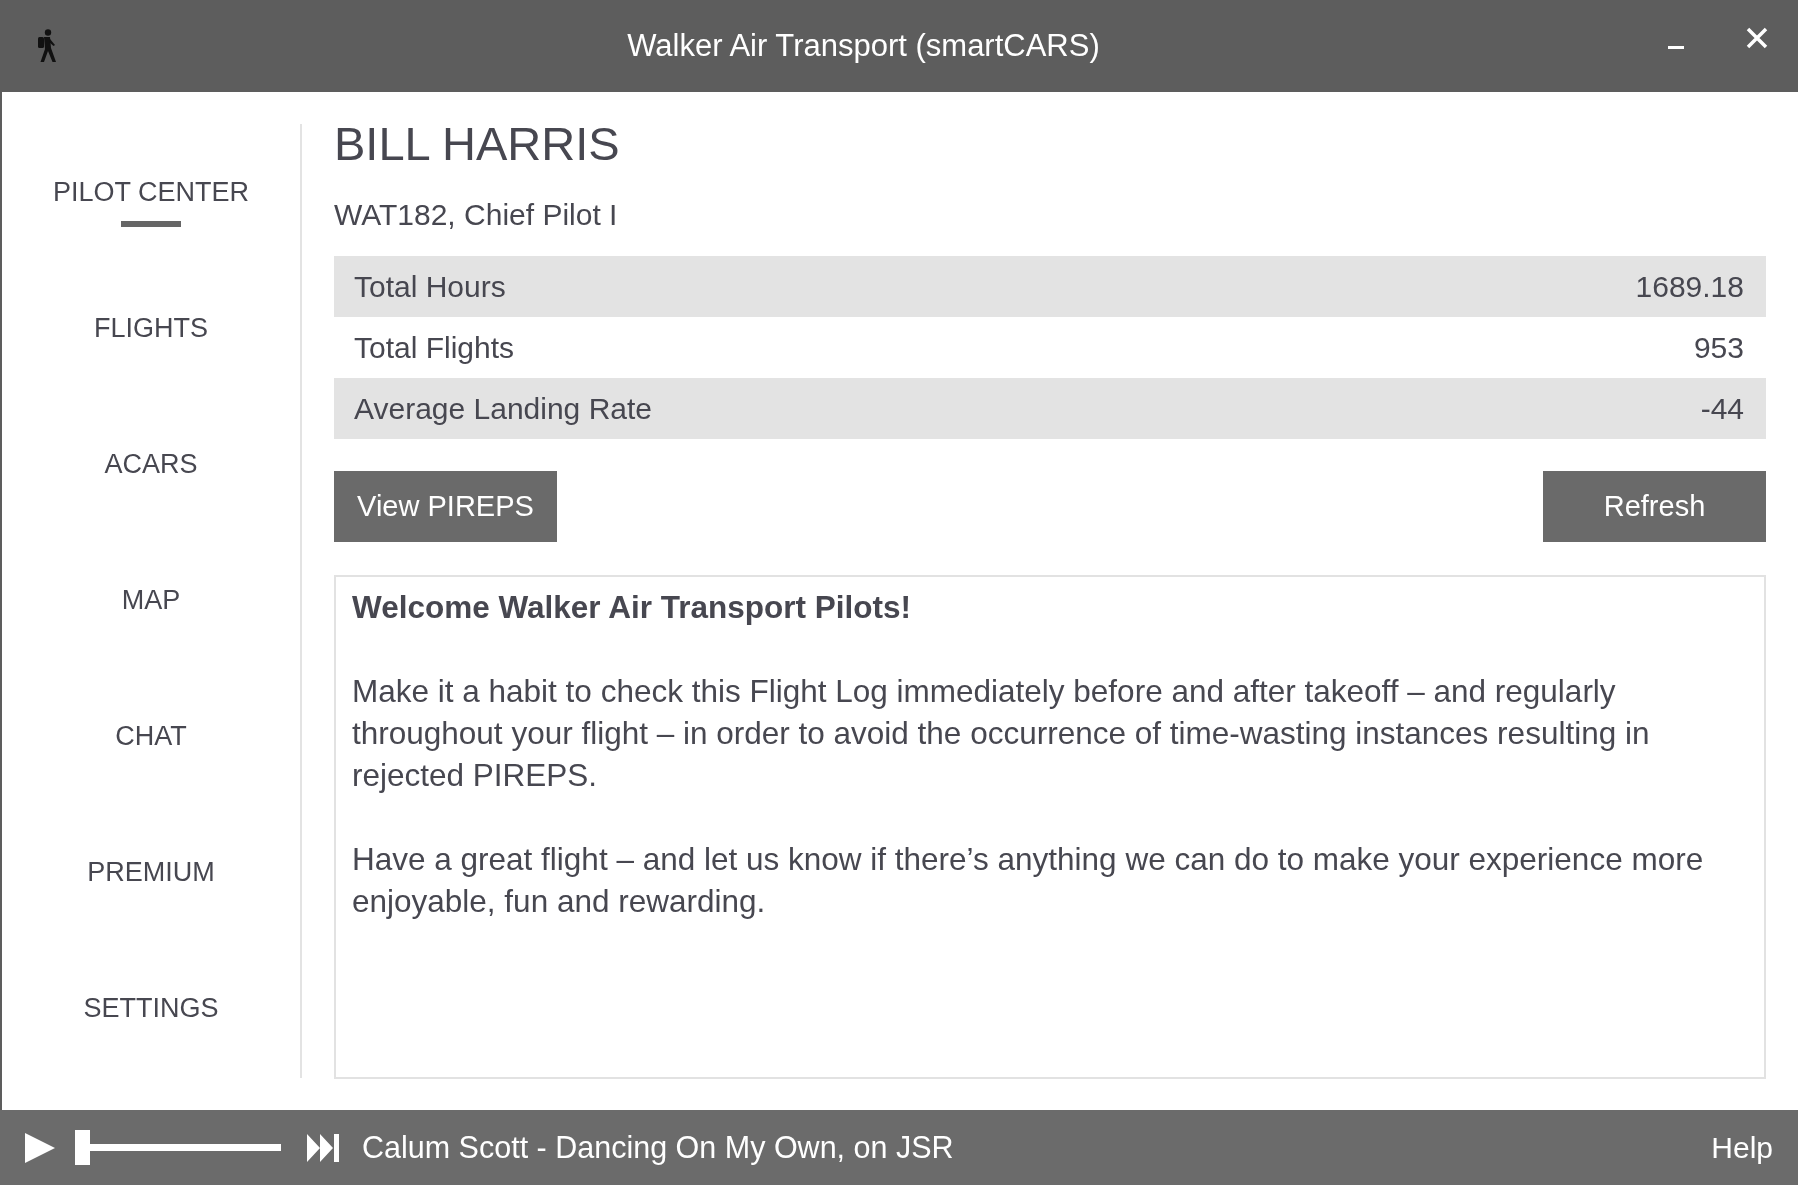 The image size is (1798, 1185). I want to click on window-title: Walker Air Transport (smartCARS), so click(863, 46).